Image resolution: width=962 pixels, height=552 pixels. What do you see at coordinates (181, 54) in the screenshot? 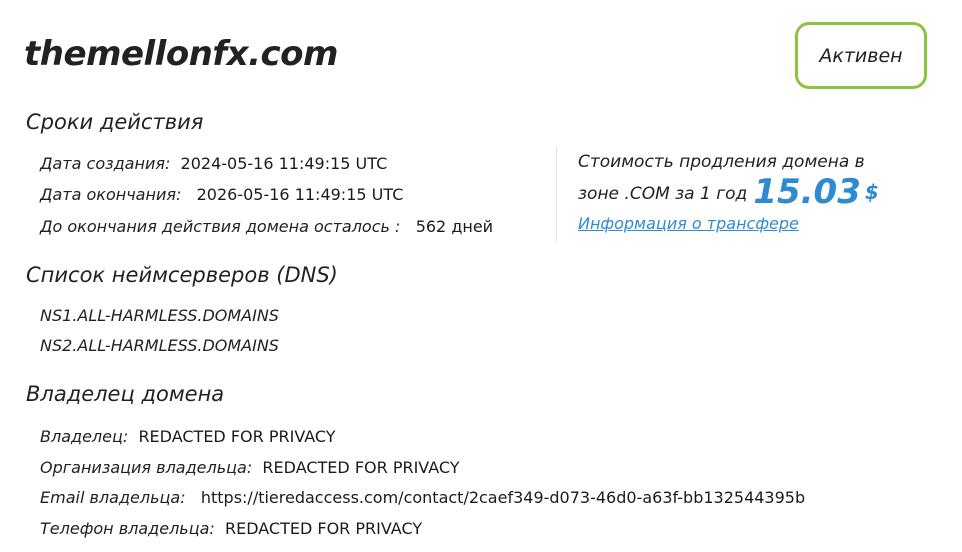
I see `domain-title: themellonfx.com` at bounding box center [181, 54].